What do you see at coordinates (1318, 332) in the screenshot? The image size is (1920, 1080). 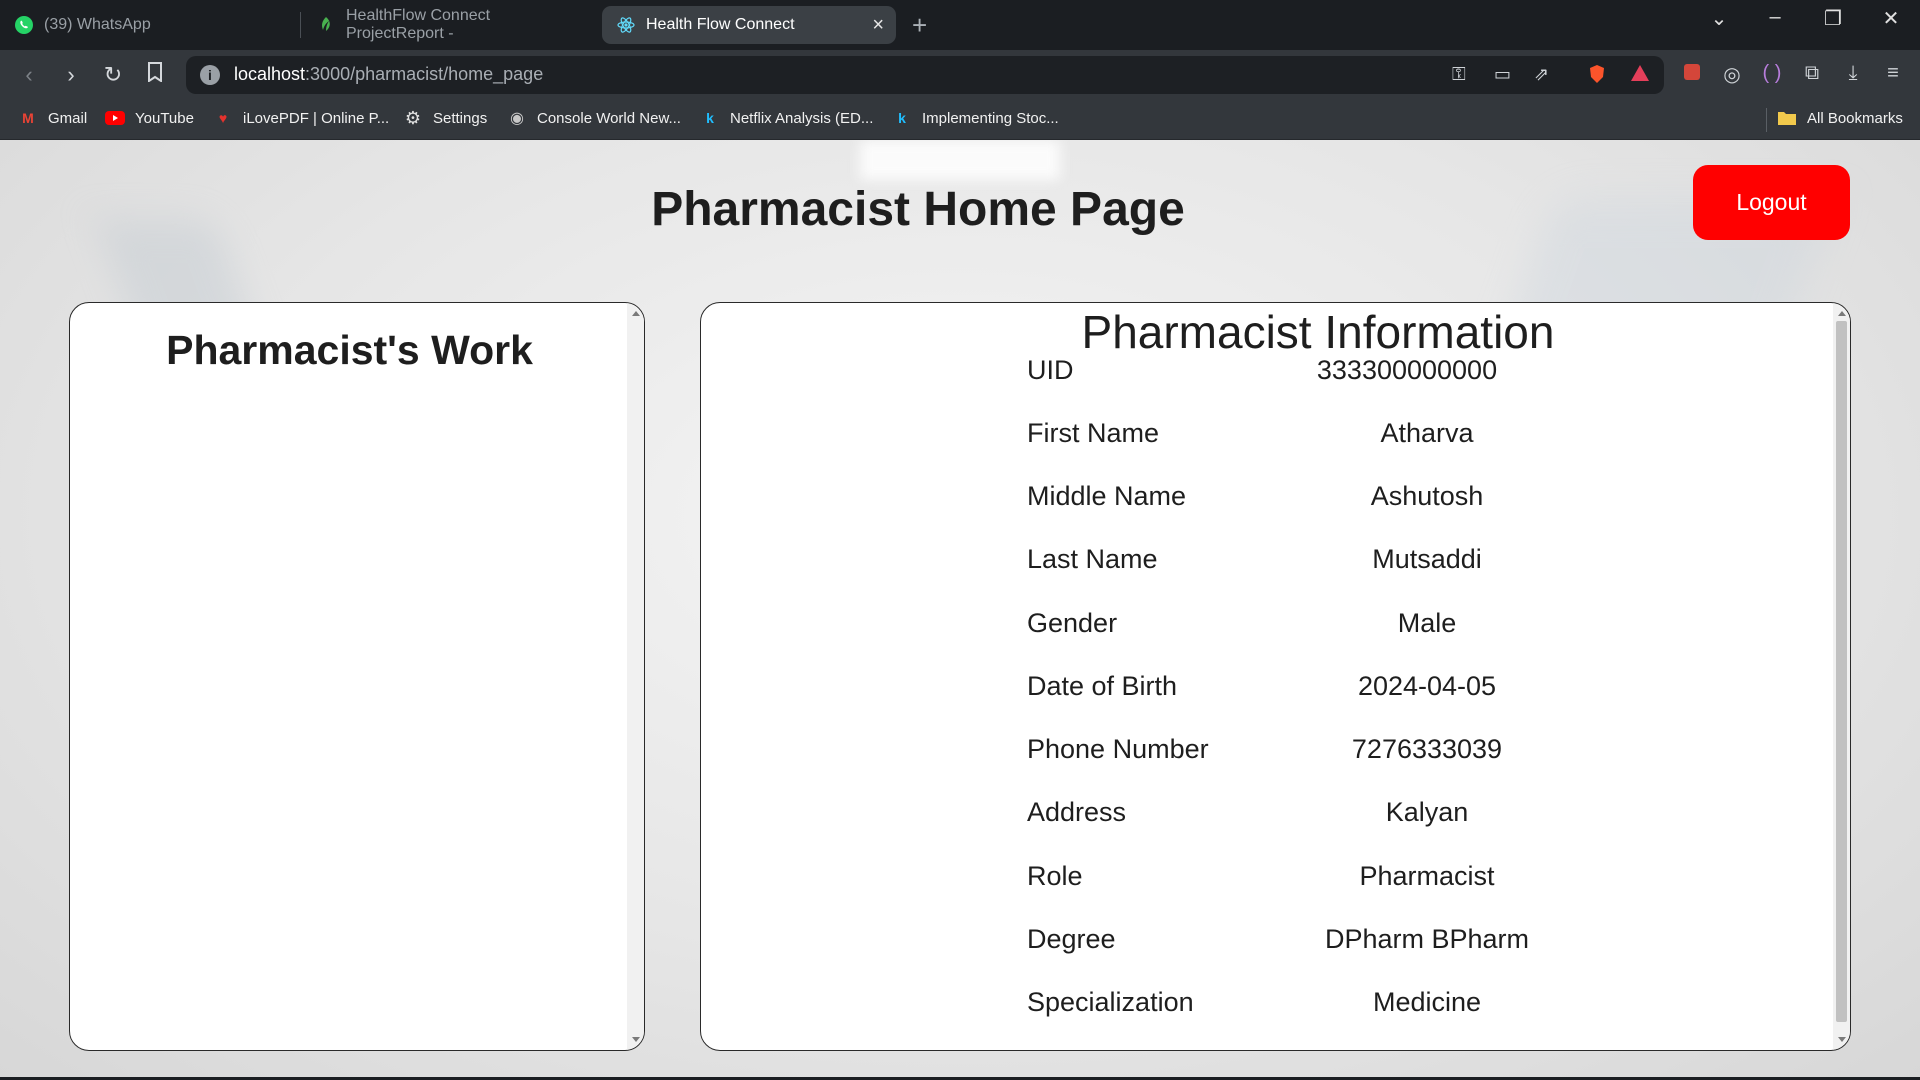 I see `pharmacist-information-heading: Pharmacist Information` at bounding box center [1318, 332].